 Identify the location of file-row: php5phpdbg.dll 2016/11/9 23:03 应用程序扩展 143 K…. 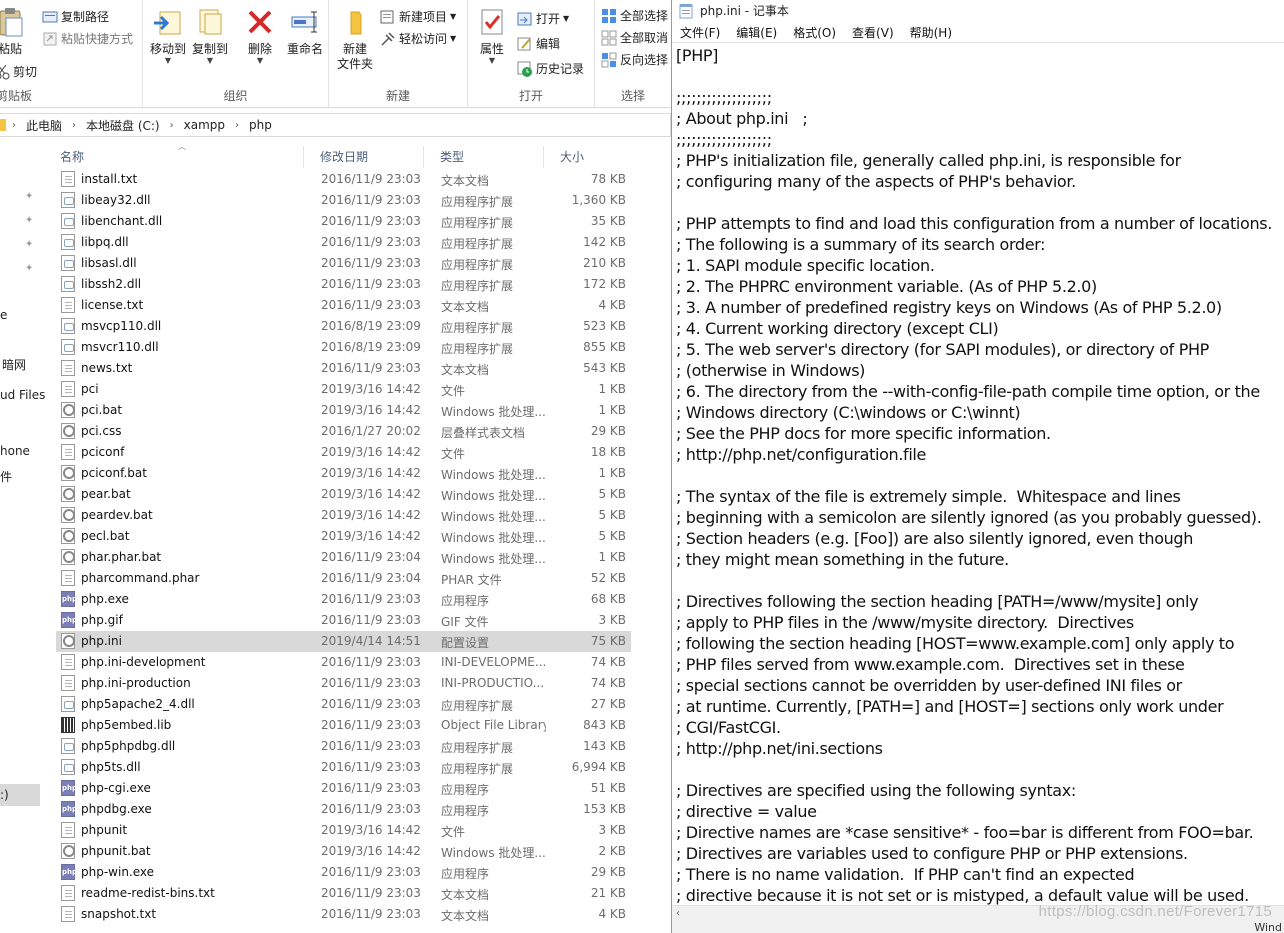
(343, 746).